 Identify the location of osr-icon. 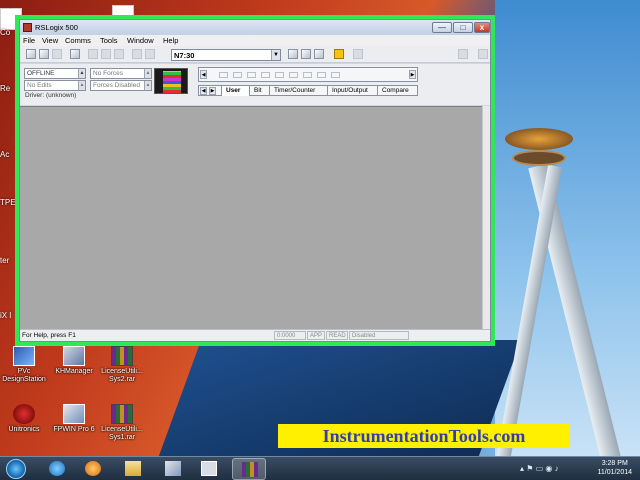
(321, 75).